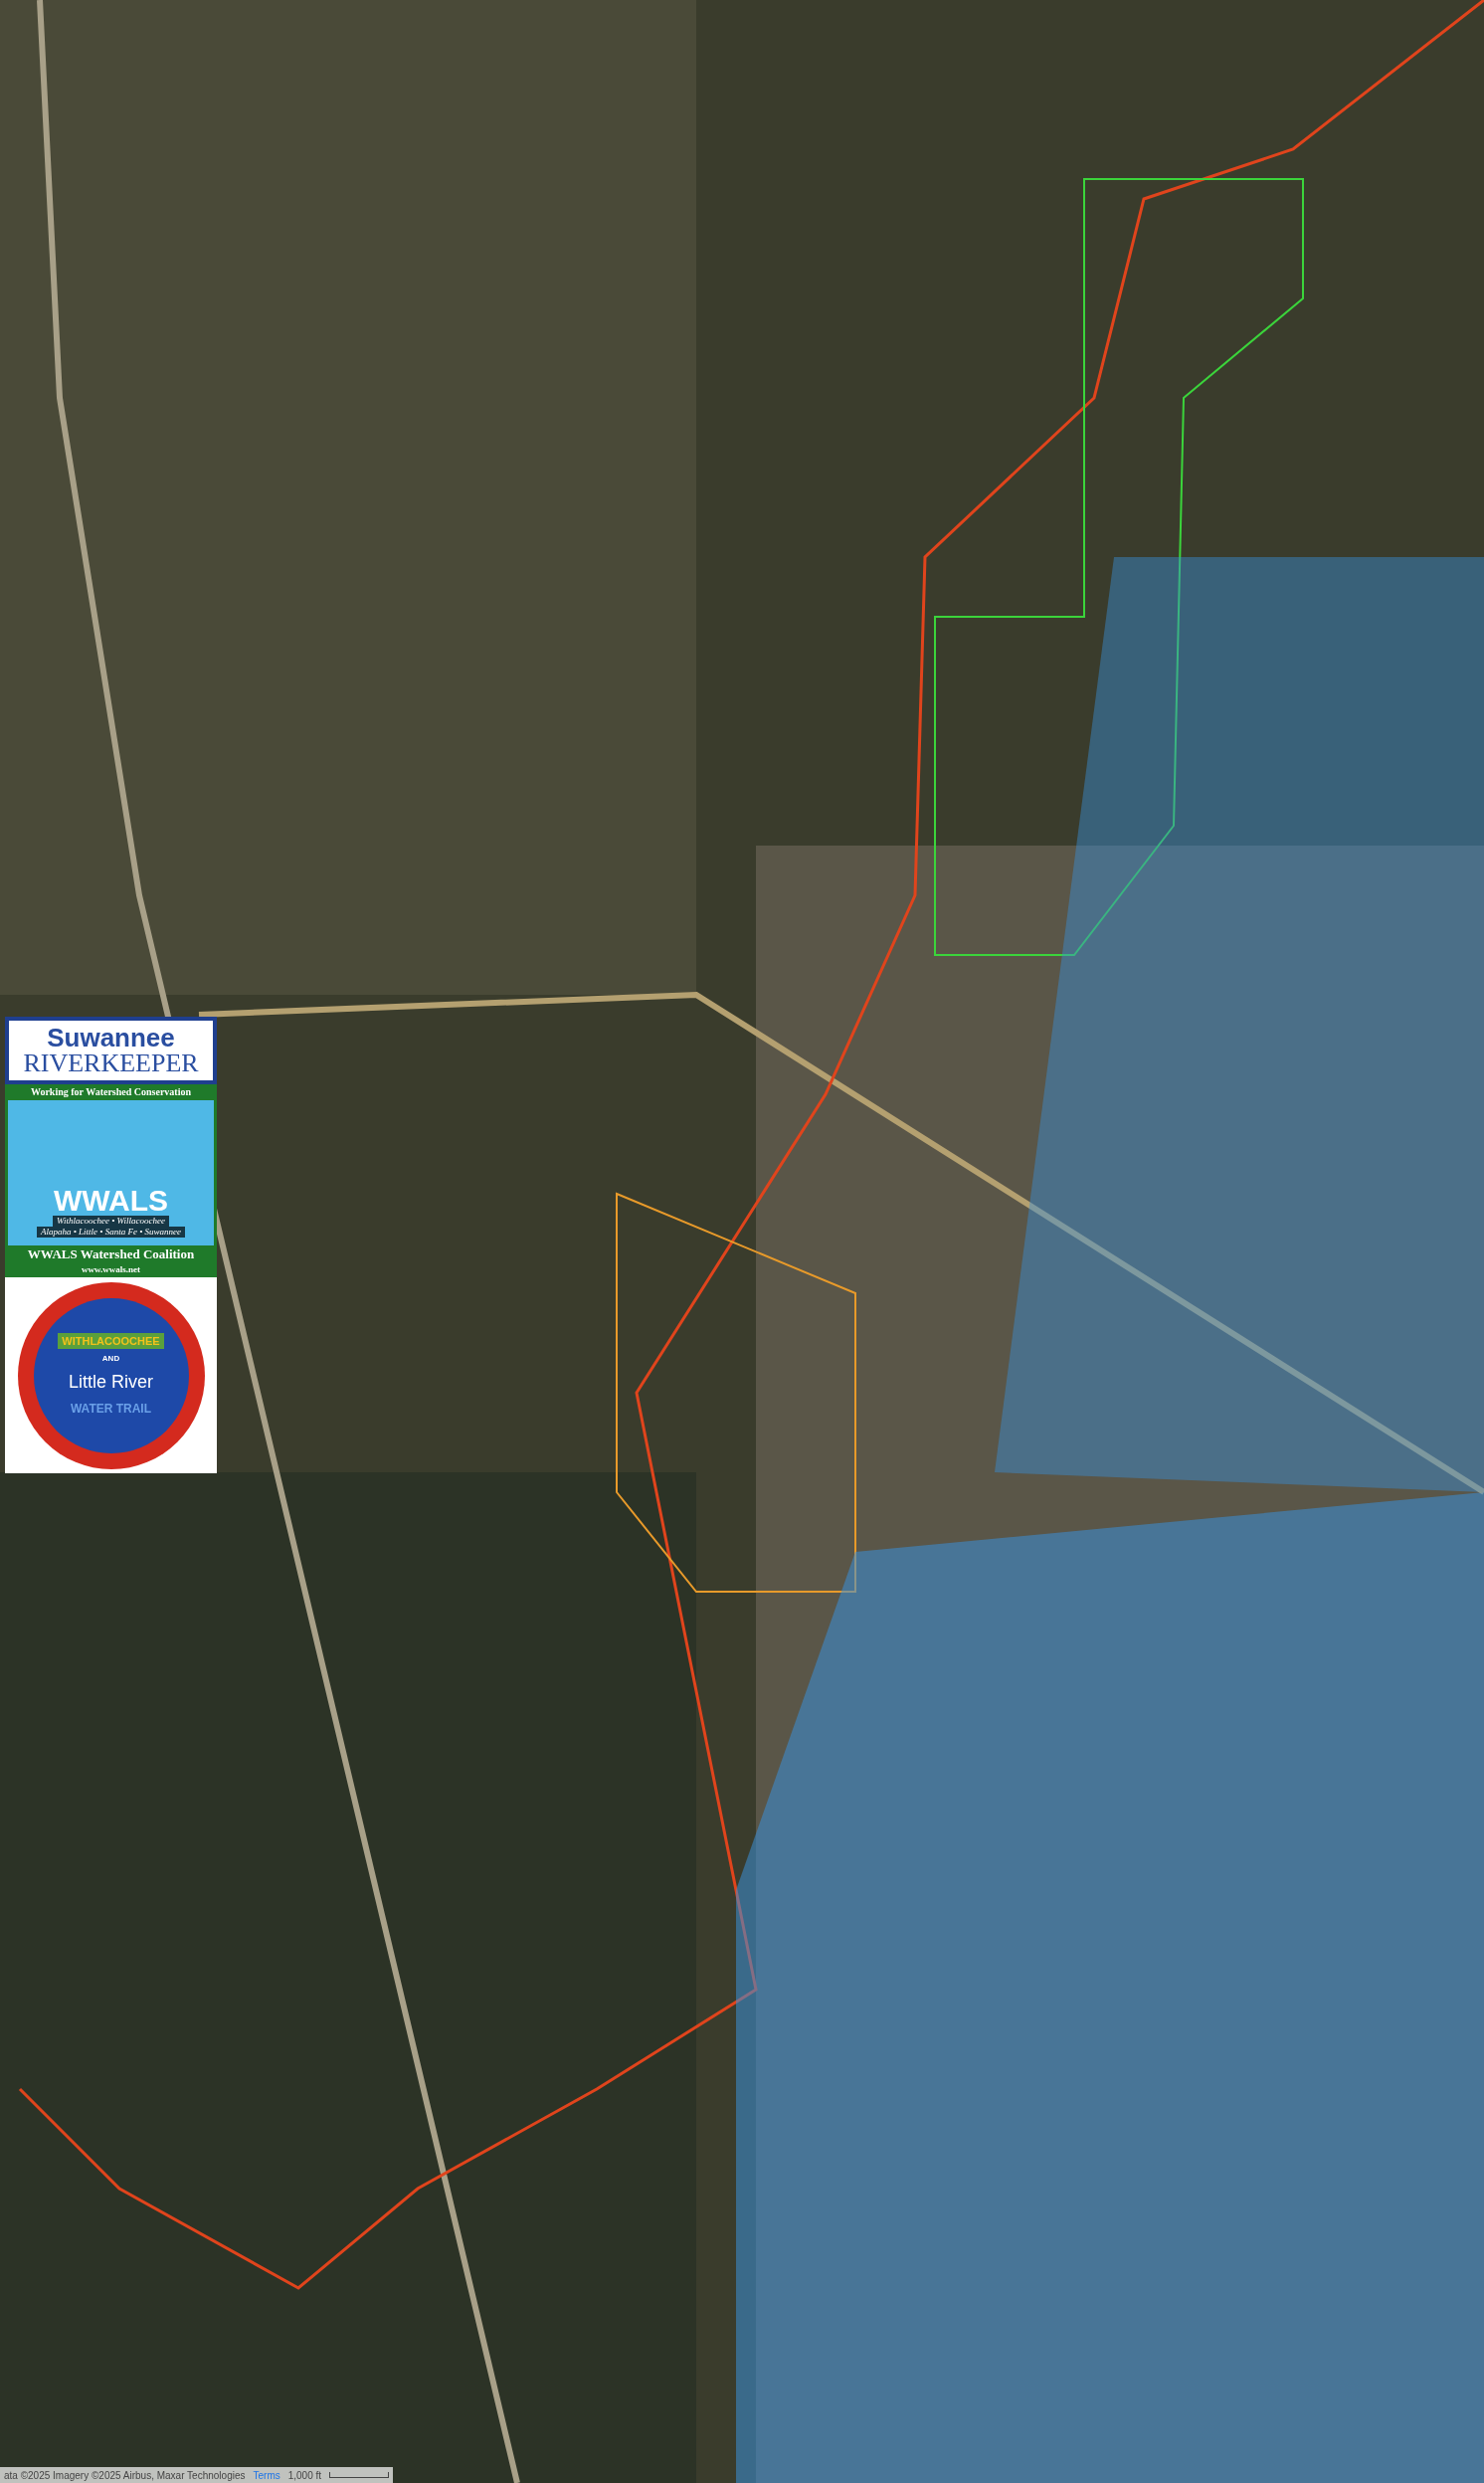  I want to click on logo-tagline: Working for Watershed Conservation, so click(111, 1092).